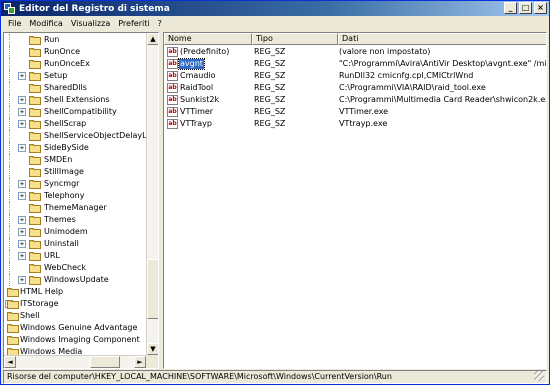  Describe the element at coordinates (75, 184) in the screenshot. I see `tree-item: + Syncmgr` at that location.